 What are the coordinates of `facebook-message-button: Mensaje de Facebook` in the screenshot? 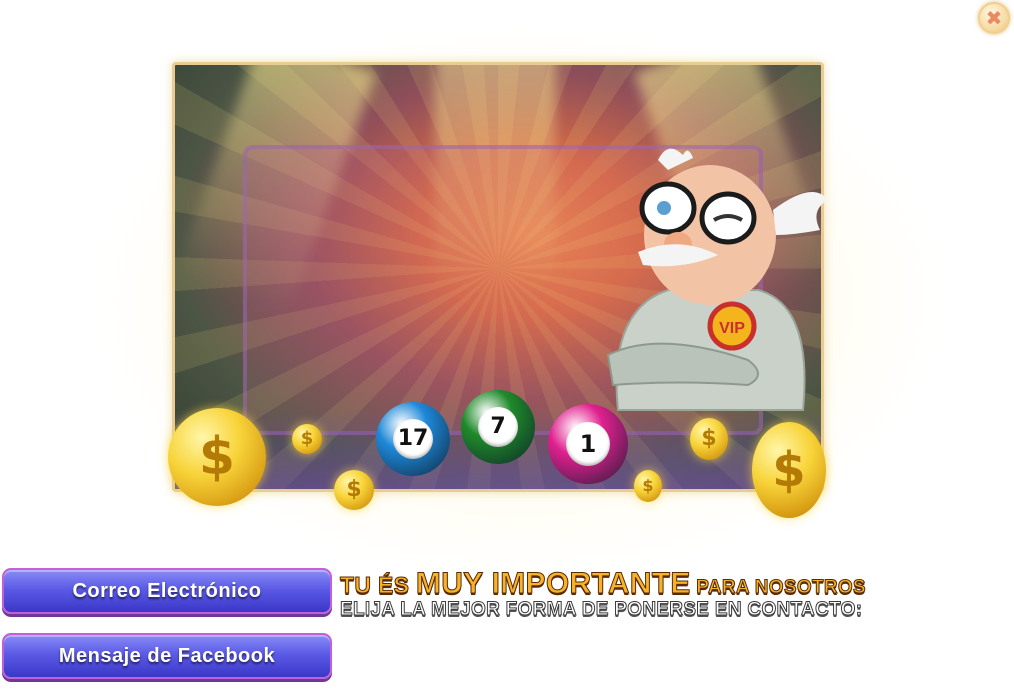 It's located at (167, 656).